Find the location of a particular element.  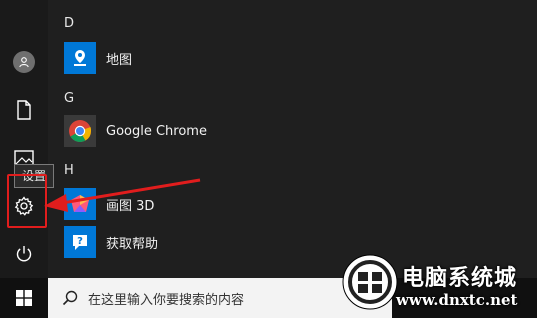

watermark-logo-icon is located at coordinates (370, 282).